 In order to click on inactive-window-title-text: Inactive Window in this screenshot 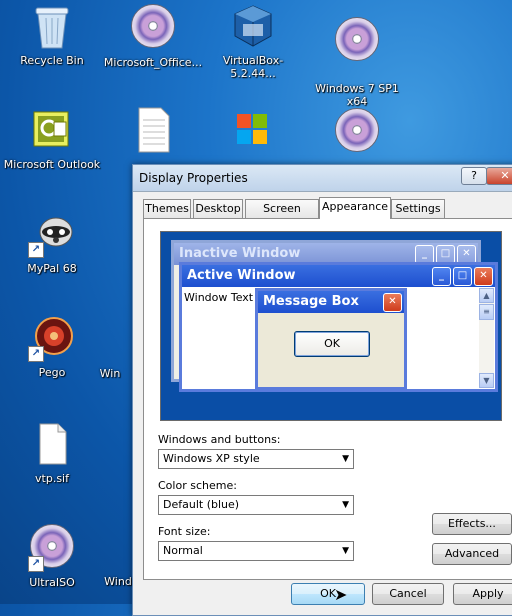, I will do `click(240, 253)`.